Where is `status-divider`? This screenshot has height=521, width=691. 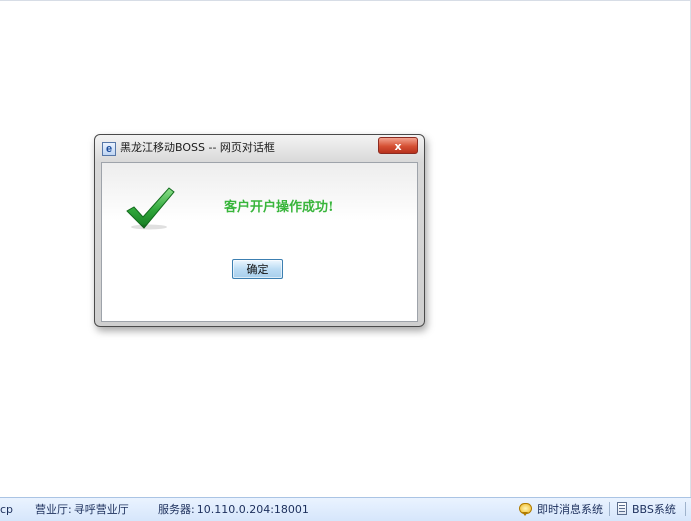
status-divider is located at coordinates (609, 509).